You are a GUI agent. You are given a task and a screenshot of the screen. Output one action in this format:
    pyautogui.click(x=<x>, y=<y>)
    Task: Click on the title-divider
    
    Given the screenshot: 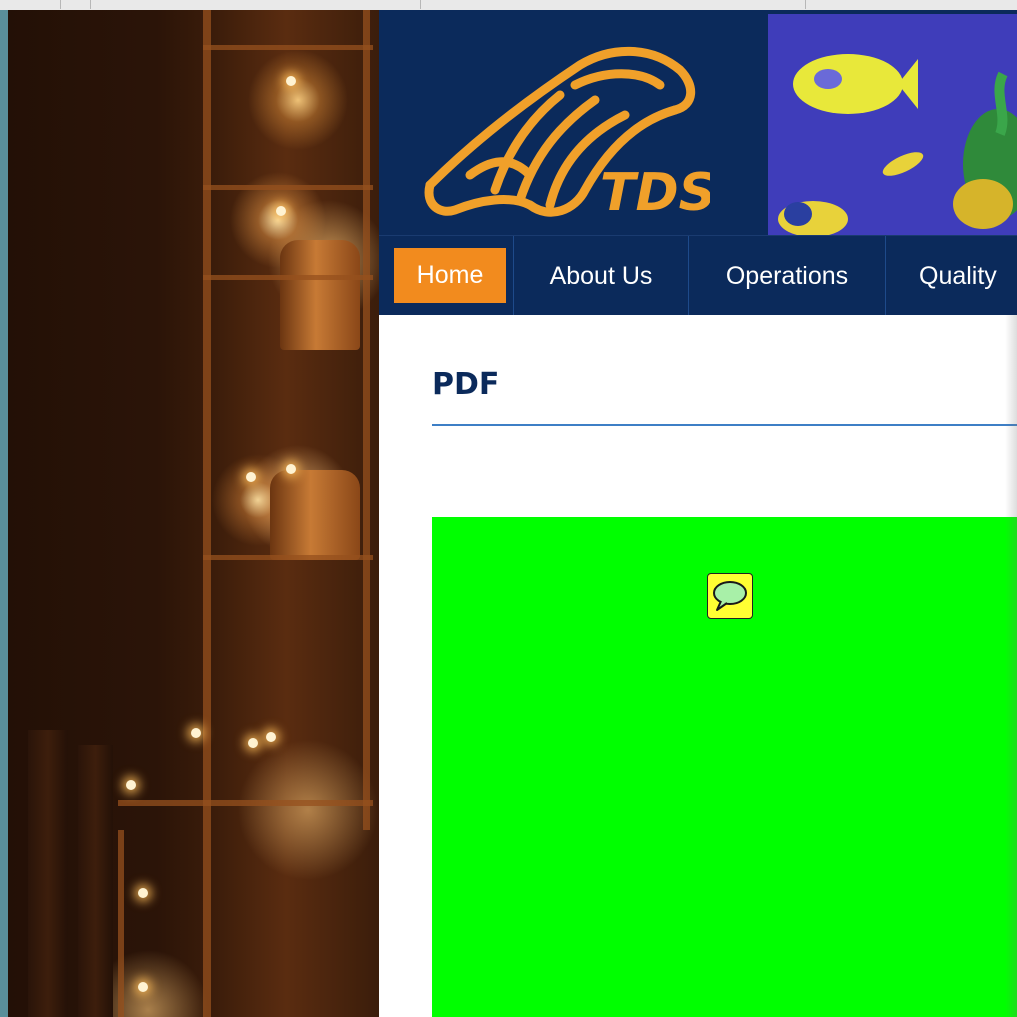 What is the action you would take?
    pyautogui.click(x=724, y=425)
    